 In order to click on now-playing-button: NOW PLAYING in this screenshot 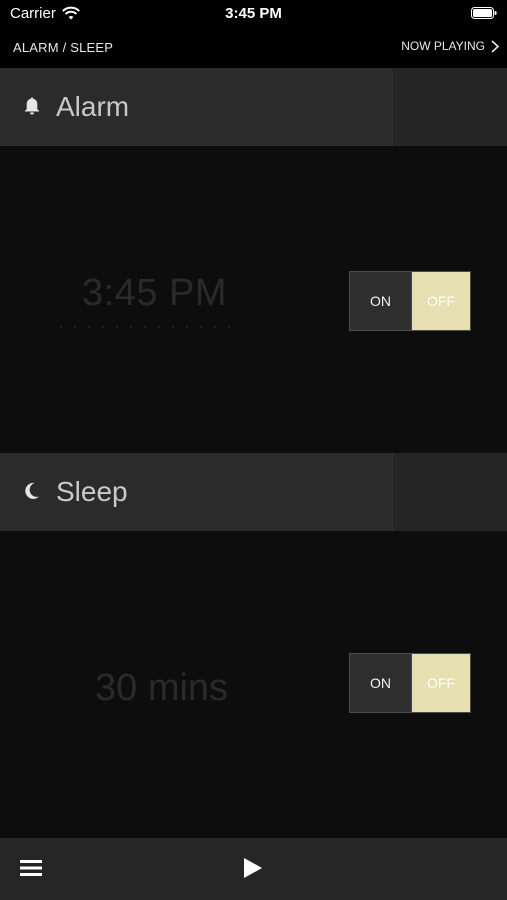, I will do `click(450, 46)`.